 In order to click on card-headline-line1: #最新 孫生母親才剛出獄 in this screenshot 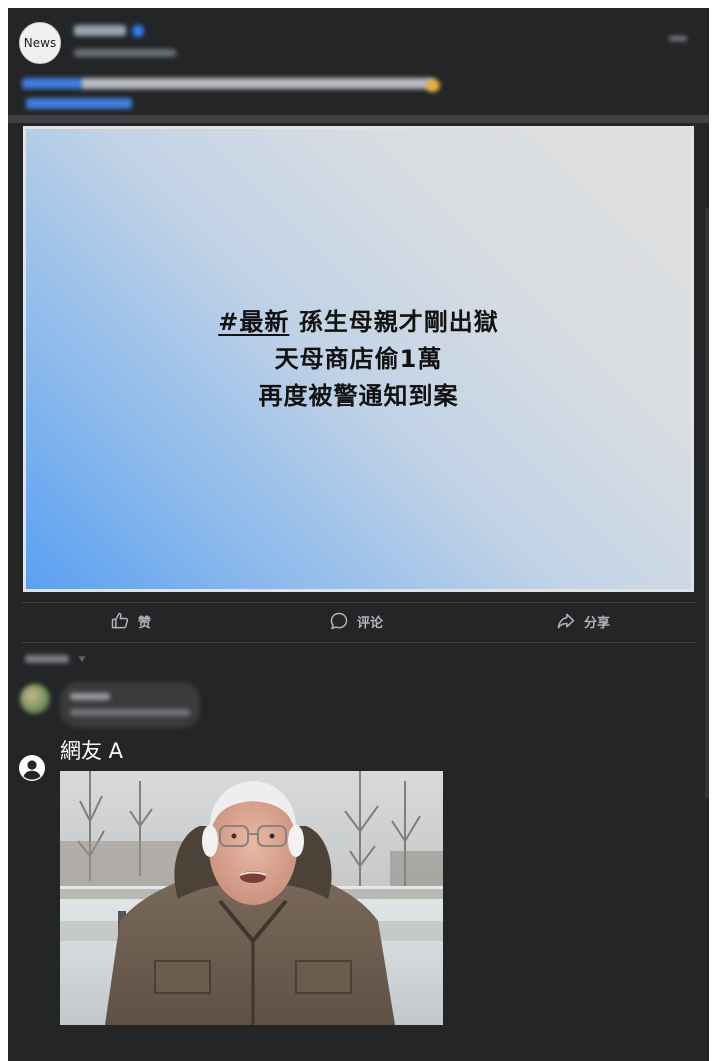, I will do `click(358, 322)`.